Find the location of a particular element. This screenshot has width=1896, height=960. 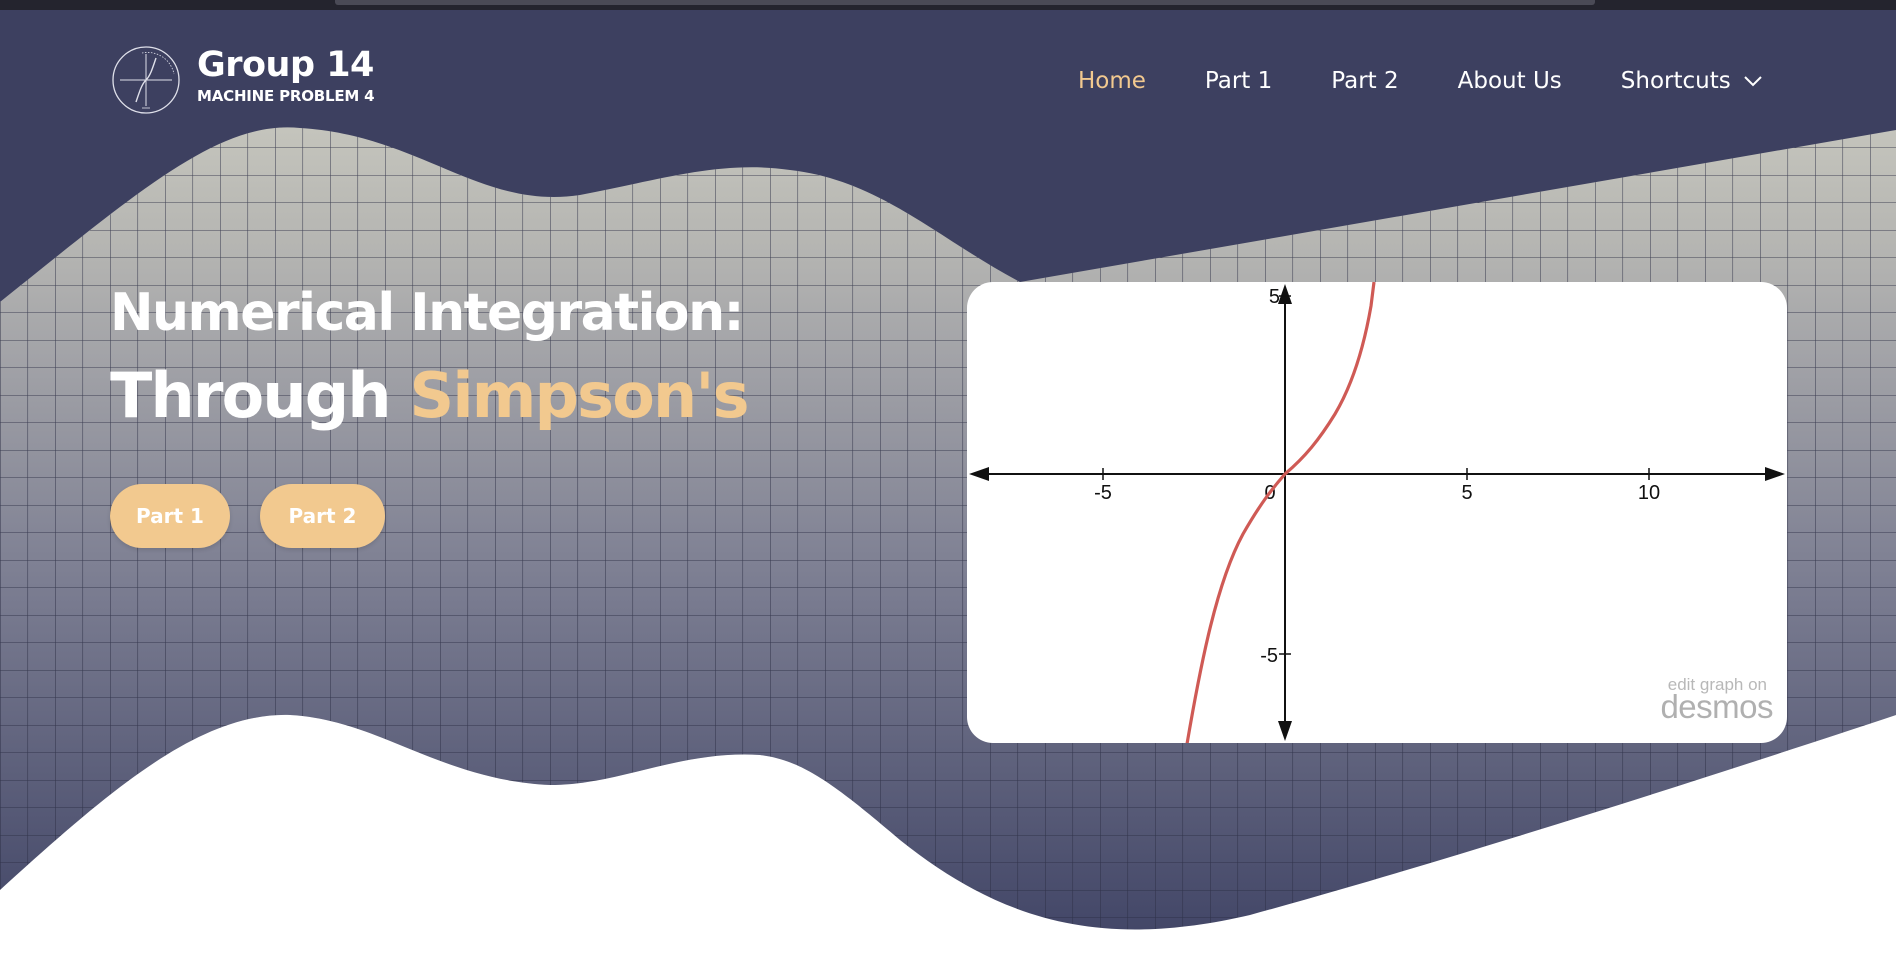

part-1-button: Part 1 is located at coordinates (170, 516).